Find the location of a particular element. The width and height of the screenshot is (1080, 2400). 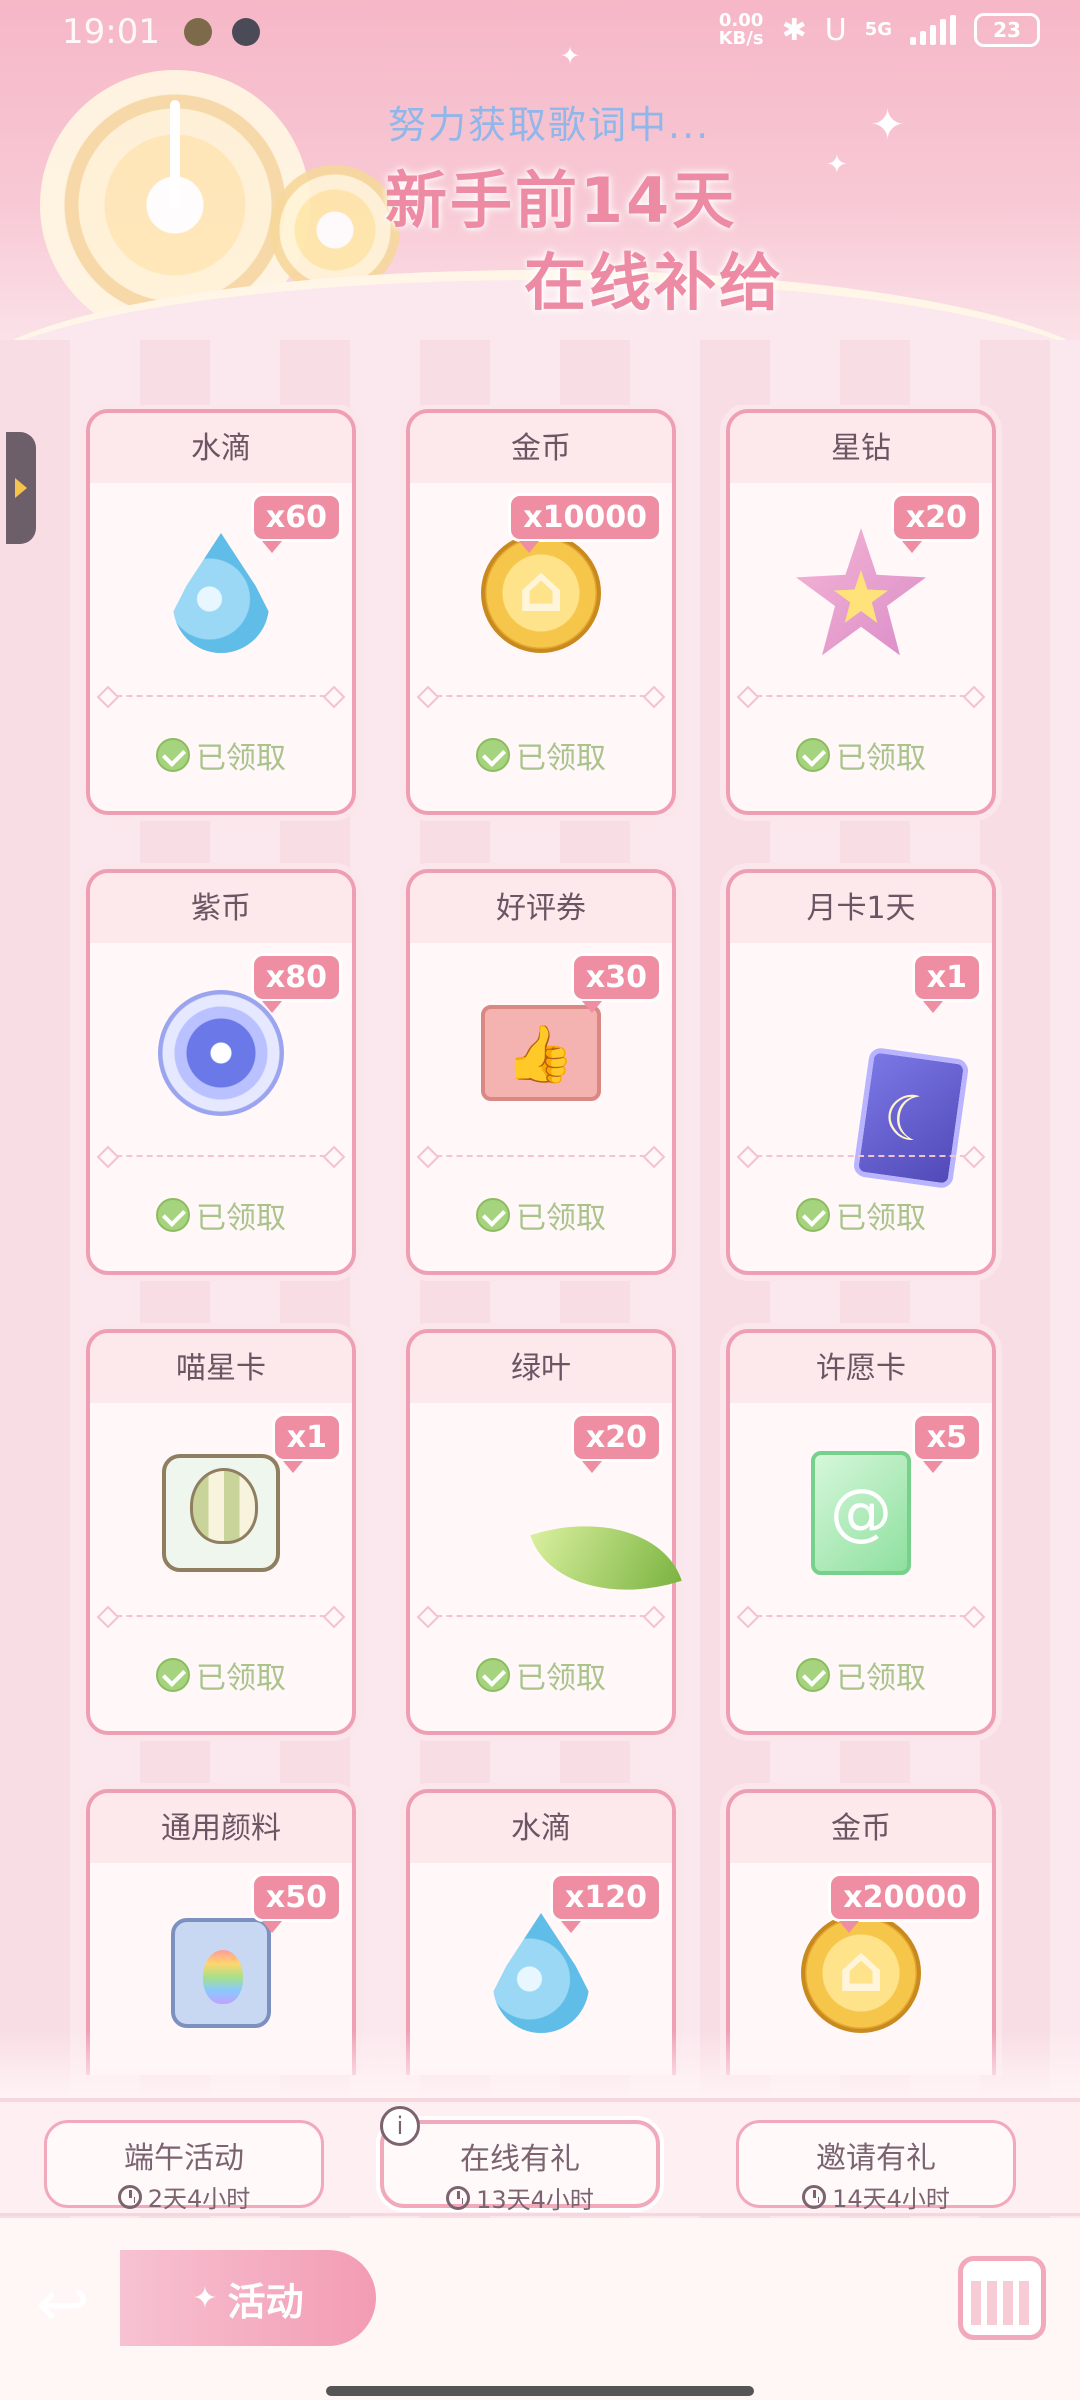

reward-quantity-badge: x120 is located at coordinates (606, 1903).